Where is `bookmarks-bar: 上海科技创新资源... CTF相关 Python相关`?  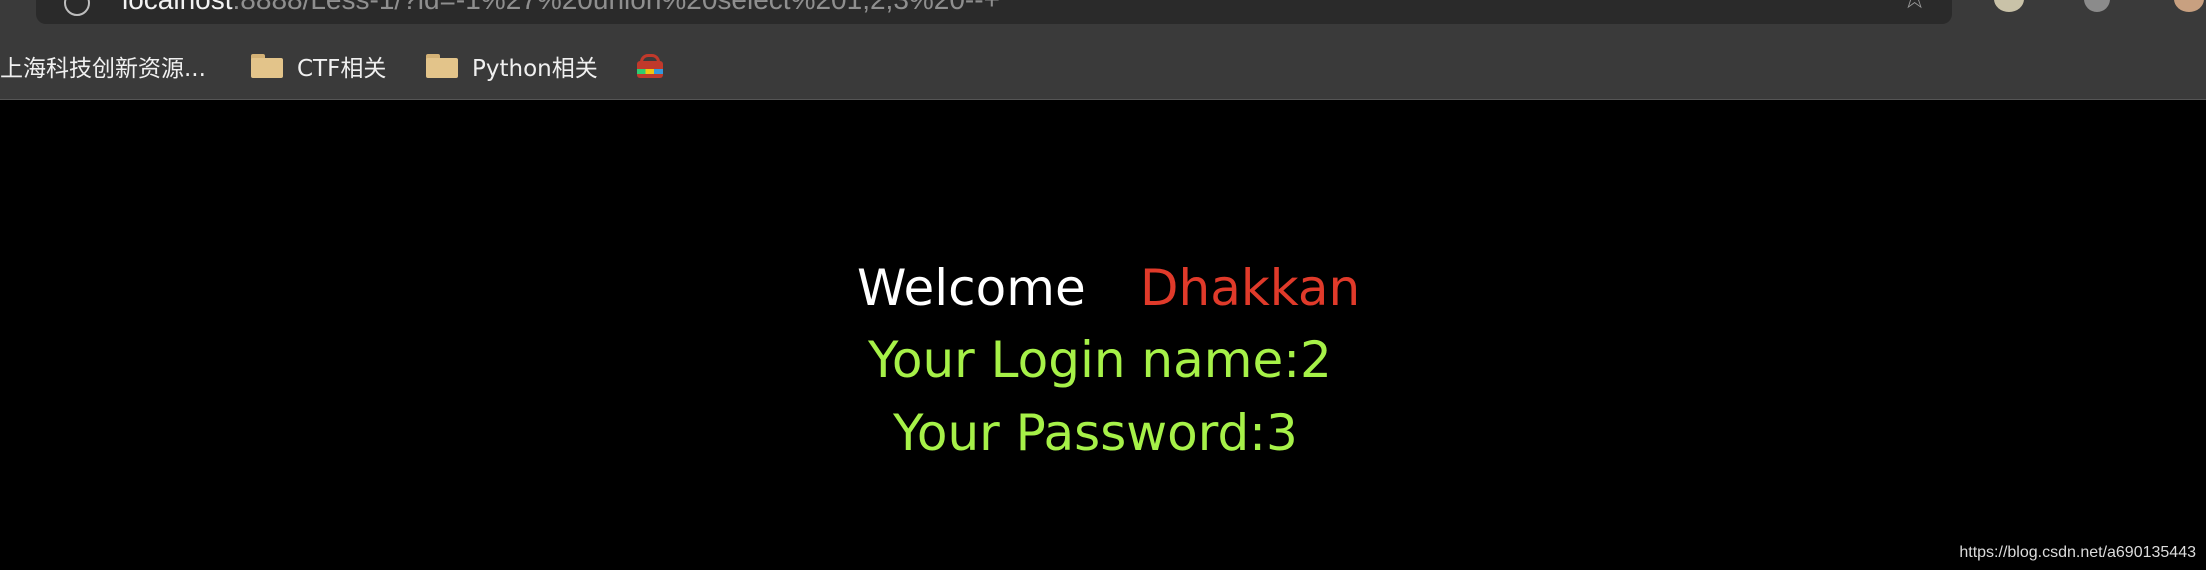 bookmarks-bar: 上海科技创新资源... CTF相关 Python相关 is located at coordinates (1103, 66).